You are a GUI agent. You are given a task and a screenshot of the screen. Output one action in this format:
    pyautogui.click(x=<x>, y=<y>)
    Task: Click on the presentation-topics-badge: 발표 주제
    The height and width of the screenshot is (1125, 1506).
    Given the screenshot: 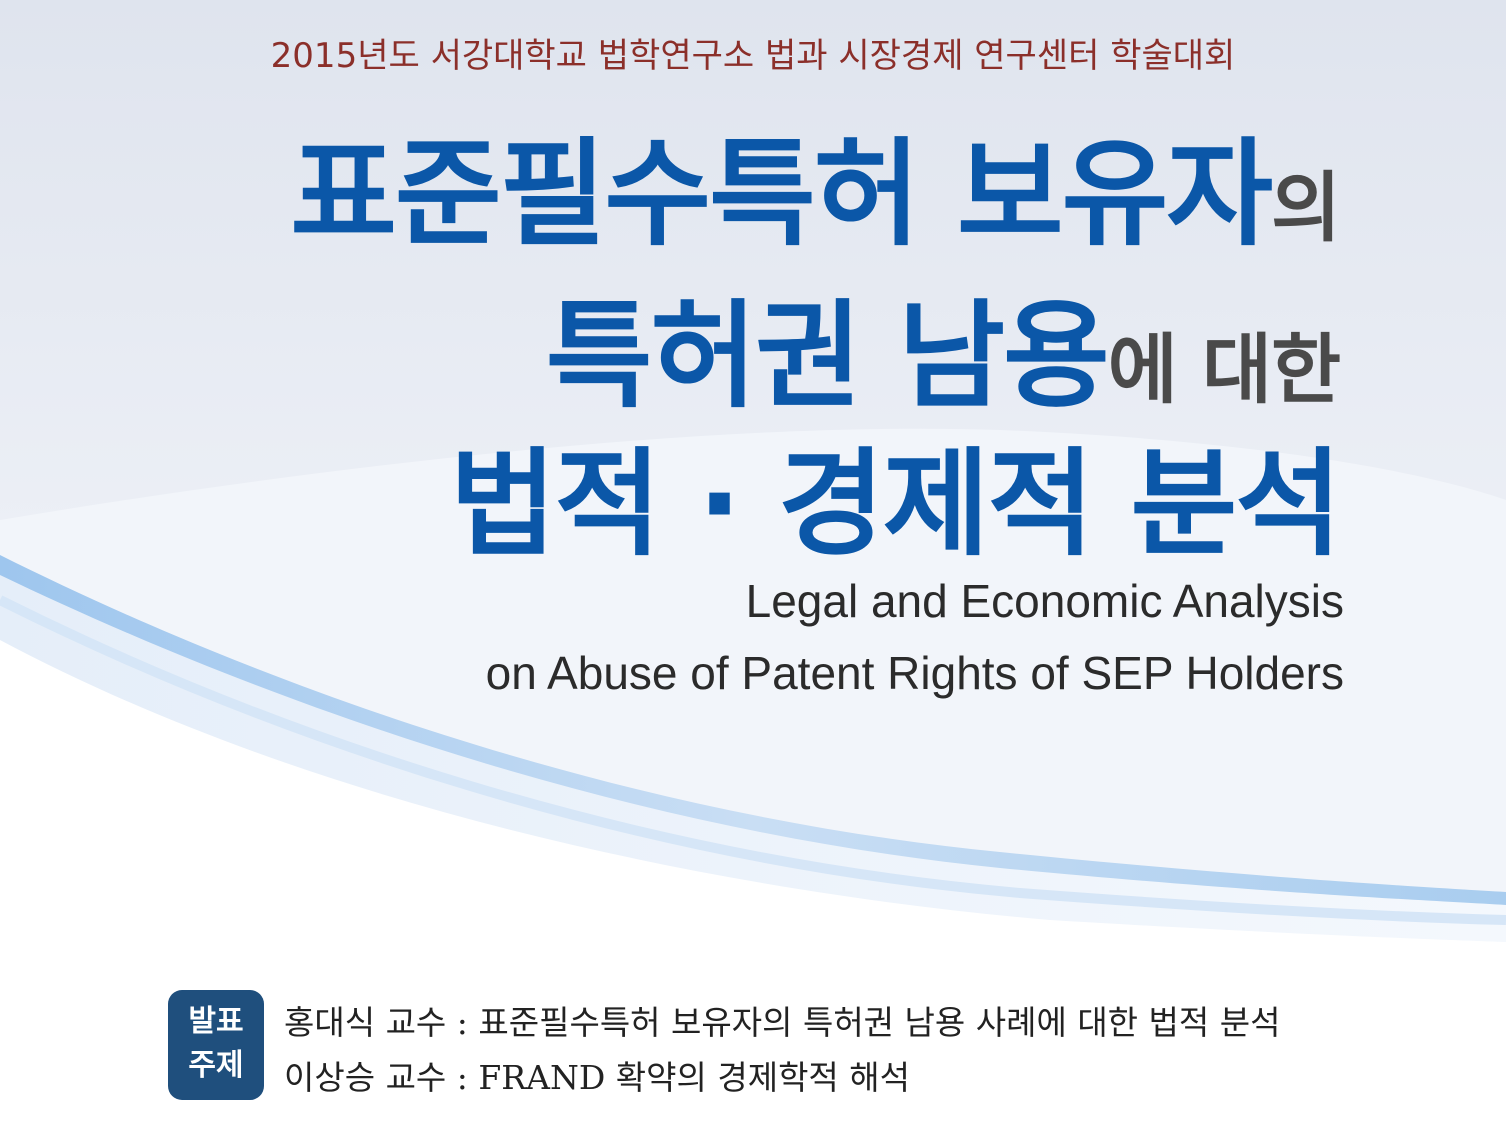 What is the action you would take?
    pyautogui.click(x=216, y=1045)
    